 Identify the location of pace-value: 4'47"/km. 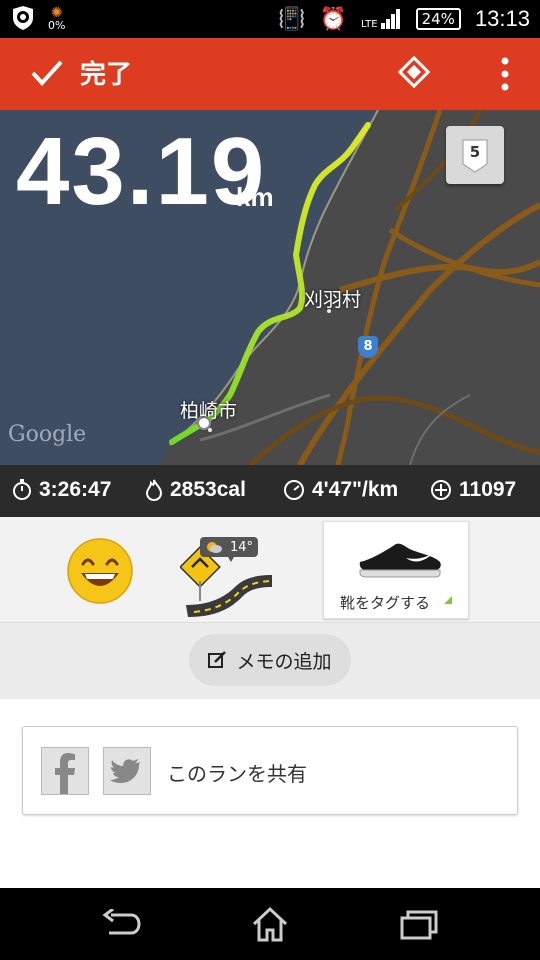
(355, 489).